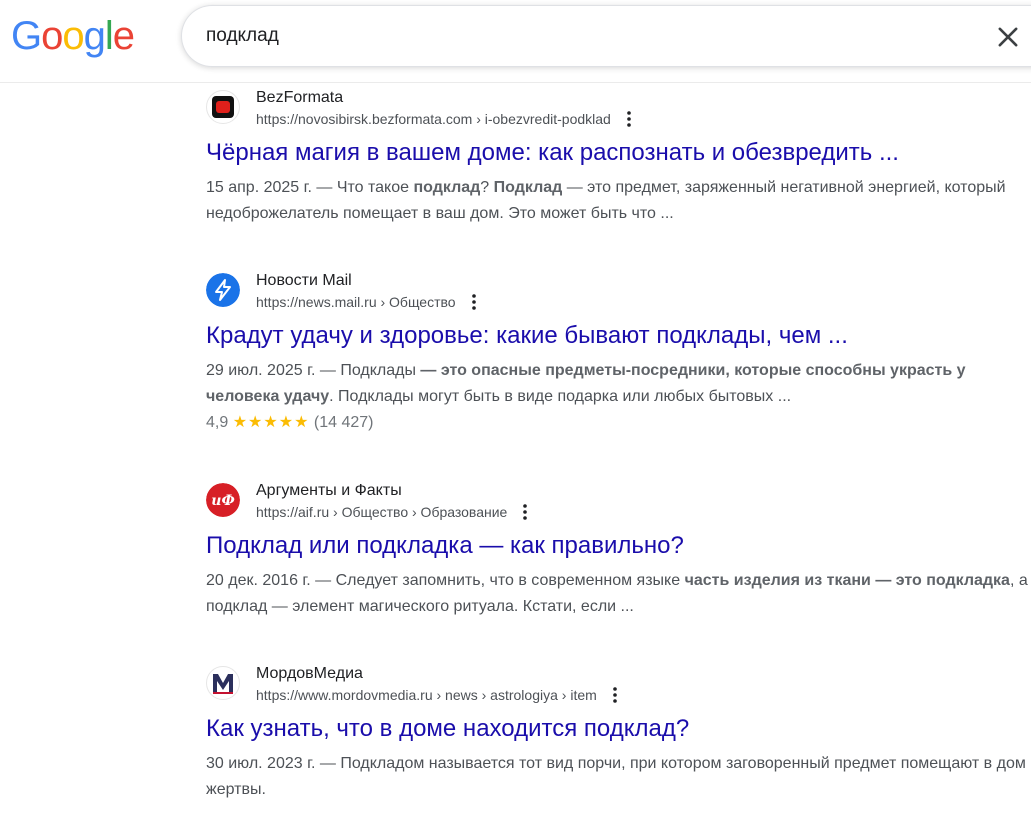 The height and width of the screenshot is (840, 1031). I want to click on snippet-highlight: часть изделия из ткани — это подкладка, so click(847, 580).